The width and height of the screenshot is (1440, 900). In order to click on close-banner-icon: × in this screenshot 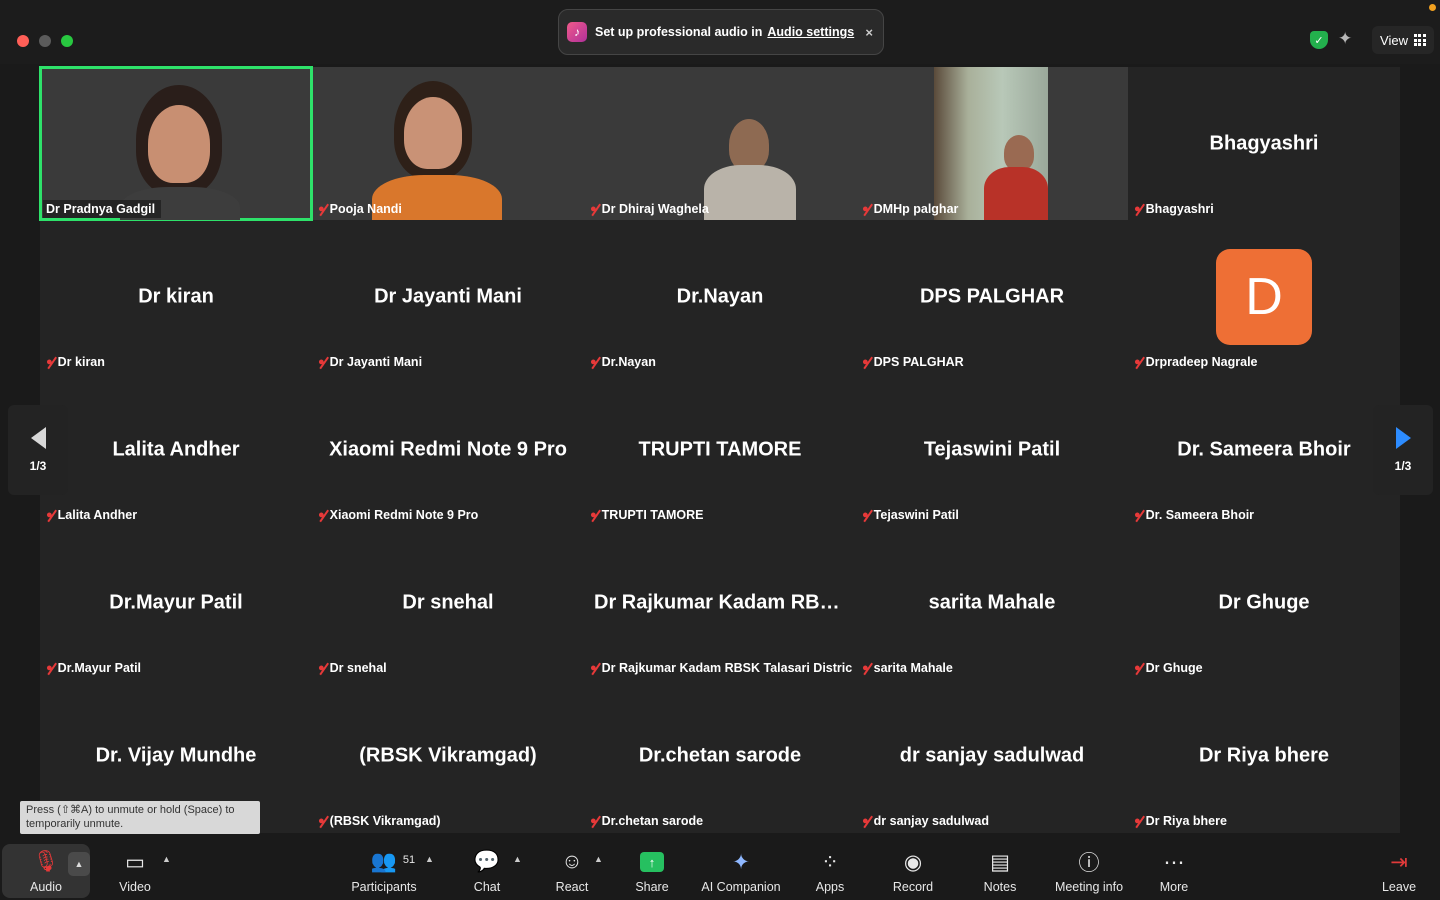, I will do `click(869, 32)`.